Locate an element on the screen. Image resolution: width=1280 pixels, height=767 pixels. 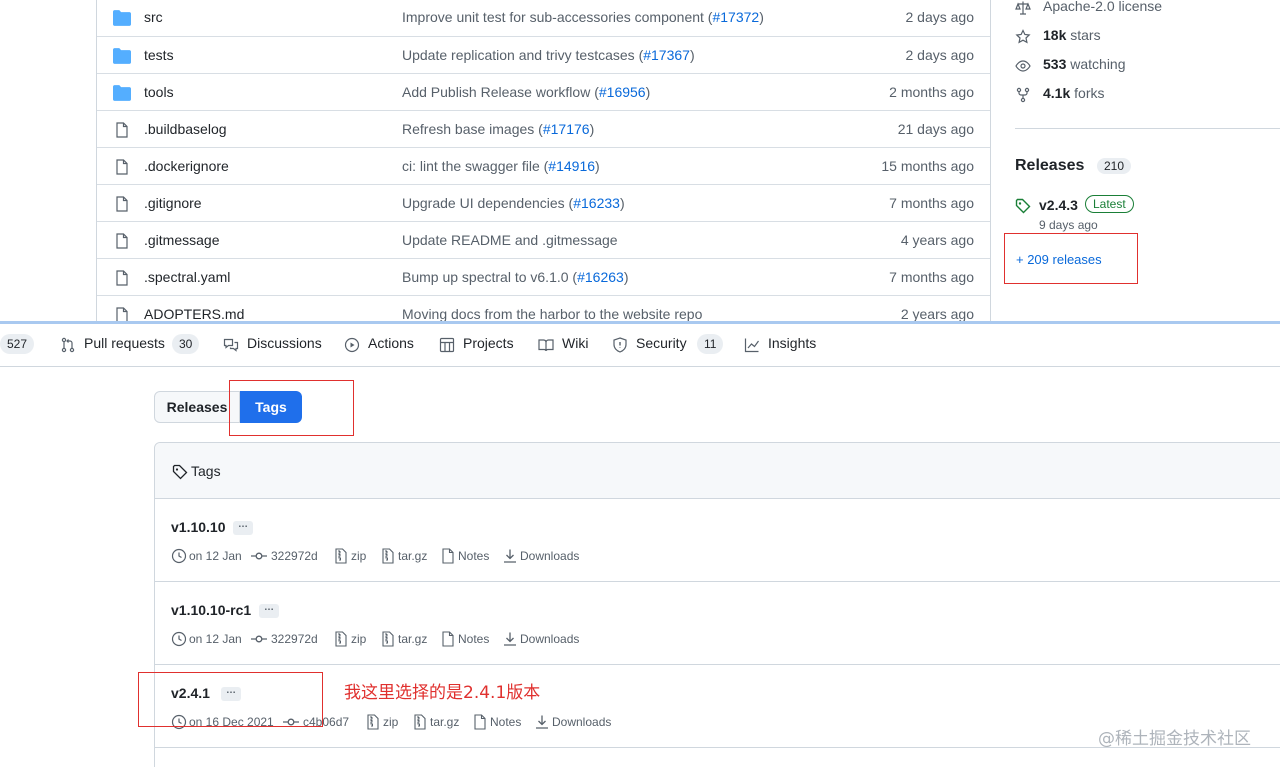
latest-badge: Latest is located at coordinates (1109, 204).